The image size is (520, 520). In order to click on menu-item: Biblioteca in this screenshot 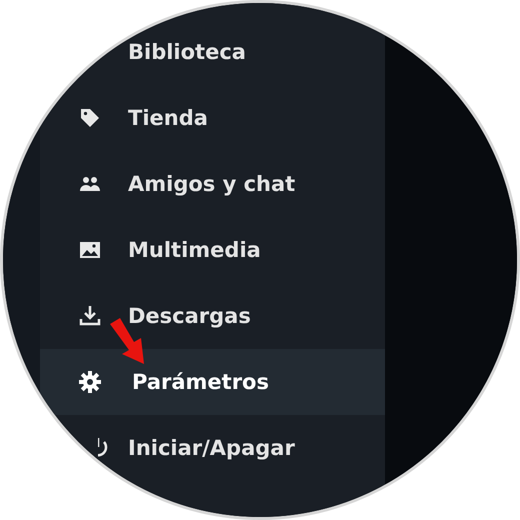, I will do `click(212, 52)`.